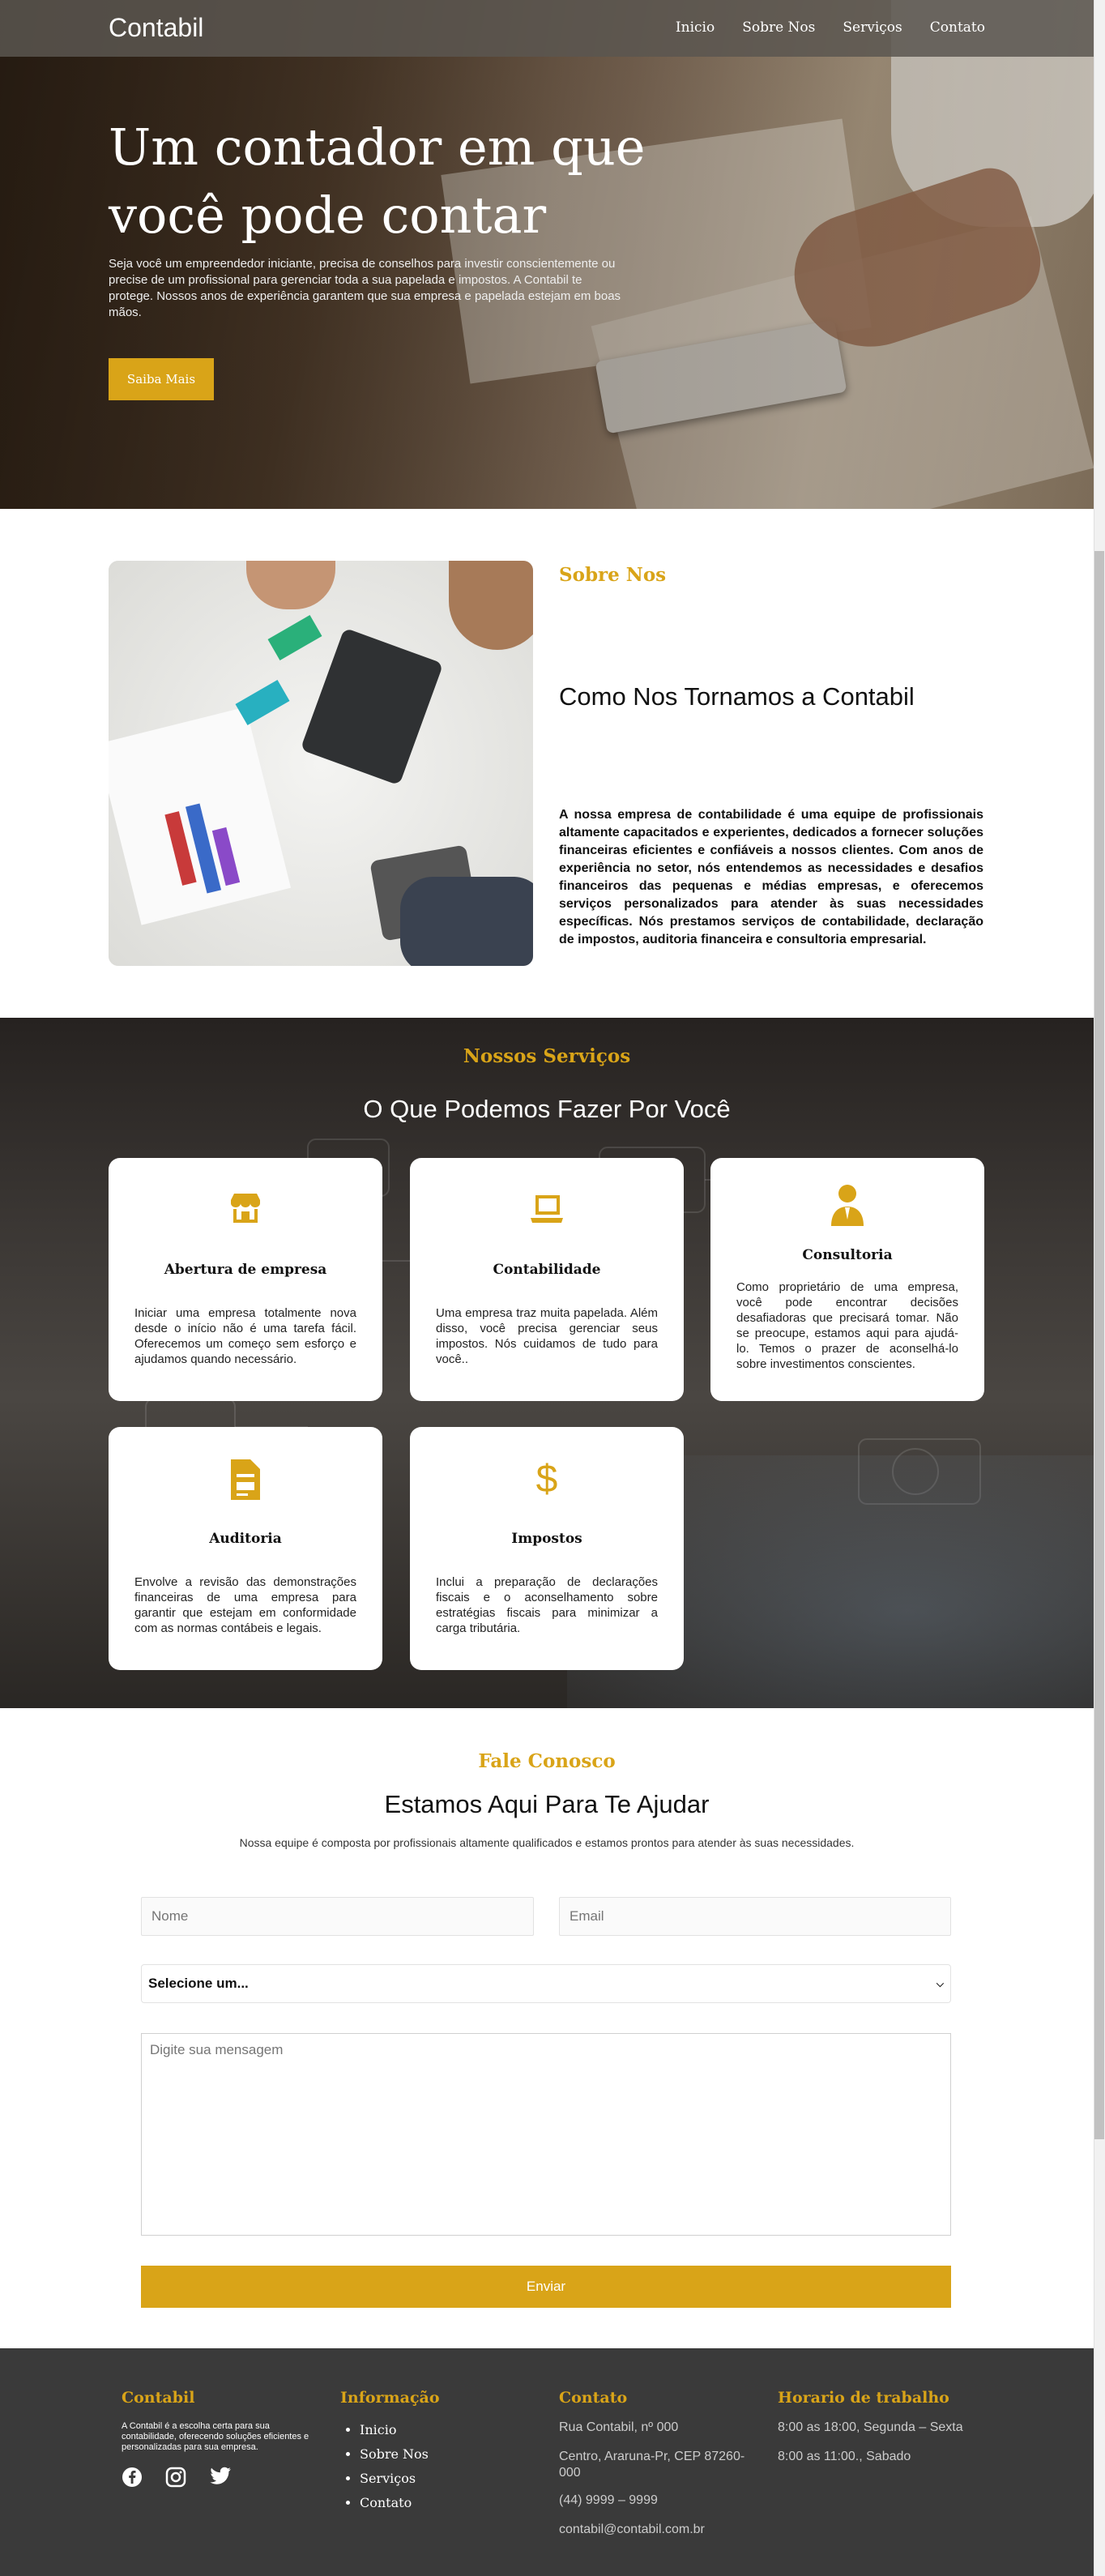 Image resolution: width=1105 pixels, height=2576 pixels. I want to click on footer-phone: (44) 9999 – 9999, so click(608, 2500).